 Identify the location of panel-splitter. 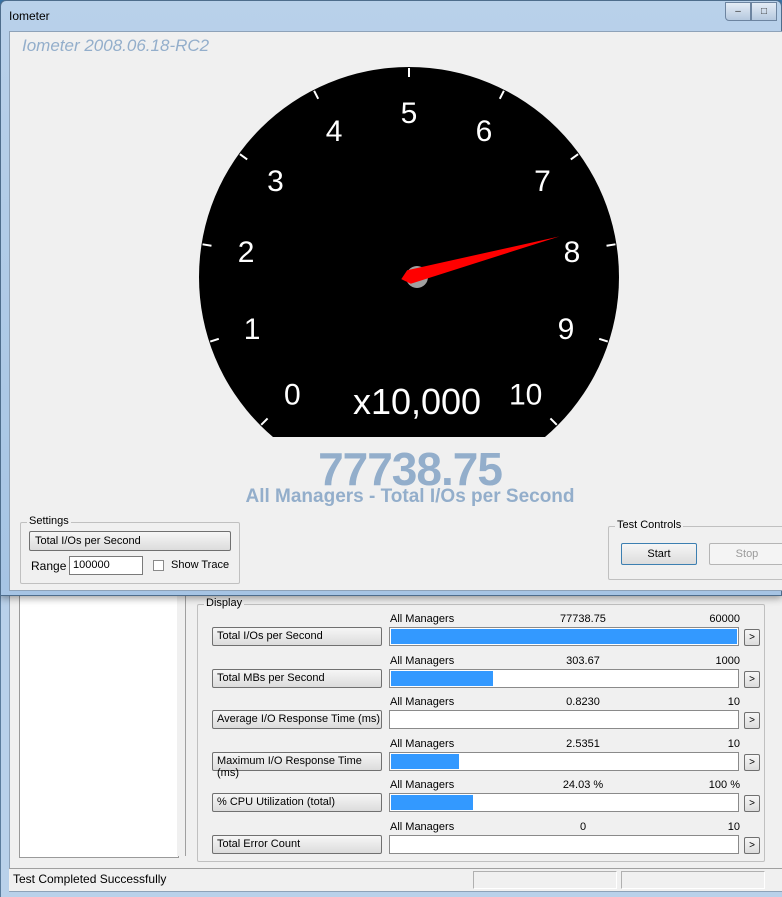
(181, 725).